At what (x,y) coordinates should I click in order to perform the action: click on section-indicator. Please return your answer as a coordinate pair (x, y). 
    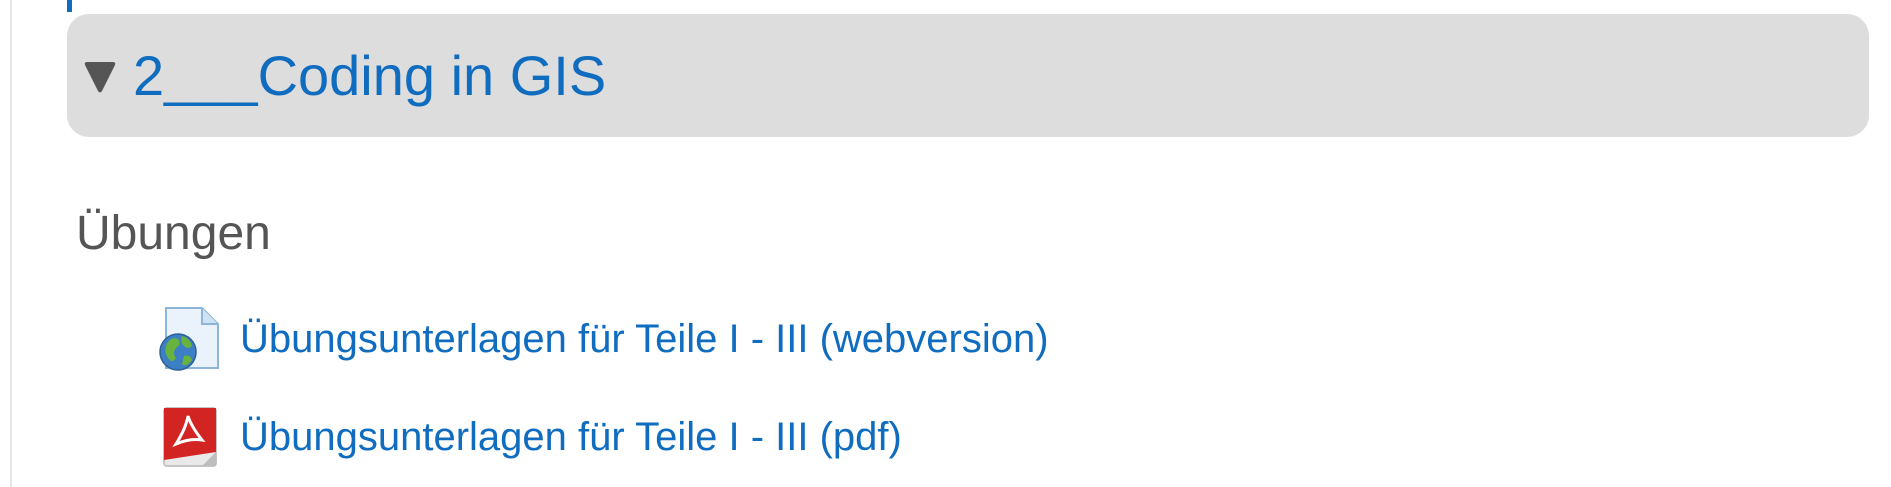
    Looking at the image, I should click on (69, 6).